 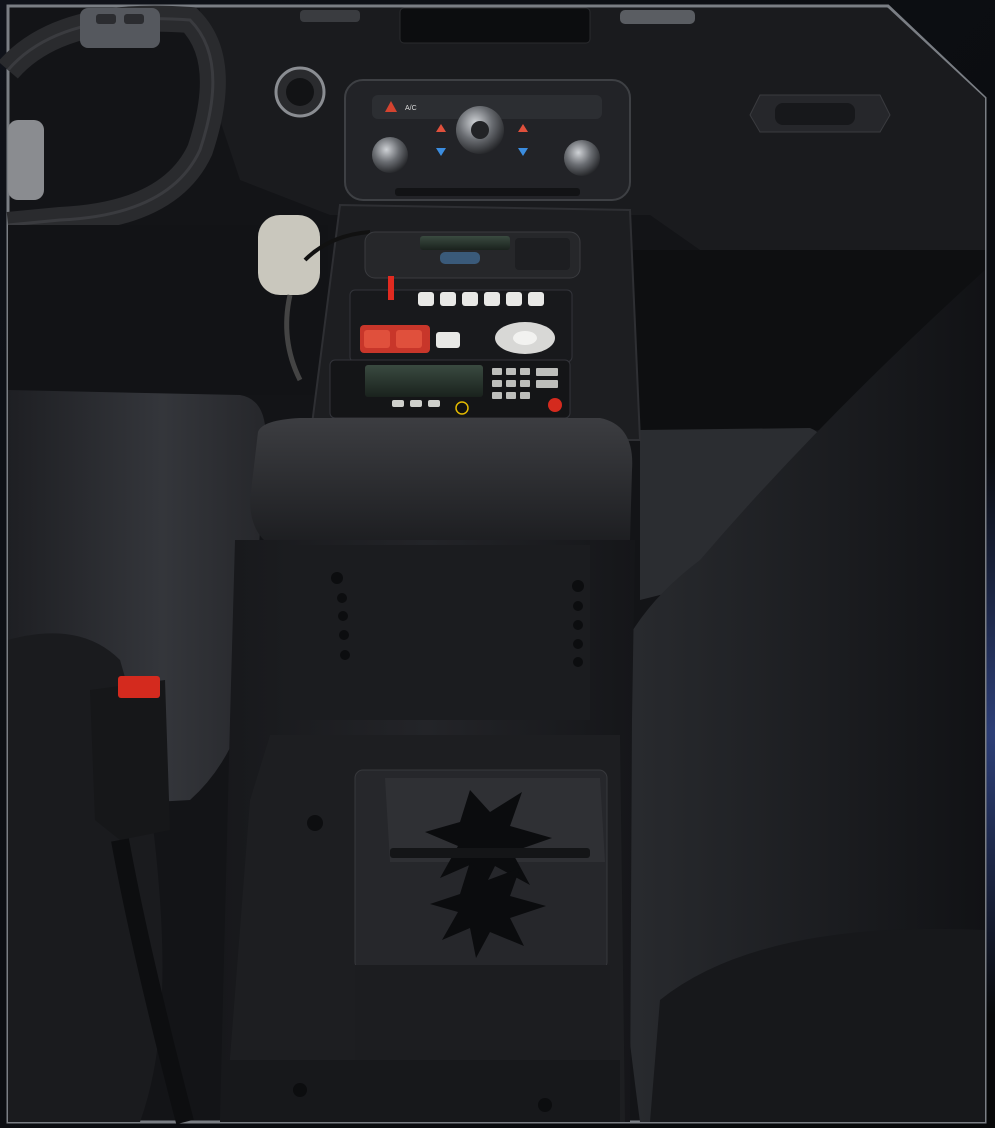 I want to click on radio-key, so click(x=460, y=258).